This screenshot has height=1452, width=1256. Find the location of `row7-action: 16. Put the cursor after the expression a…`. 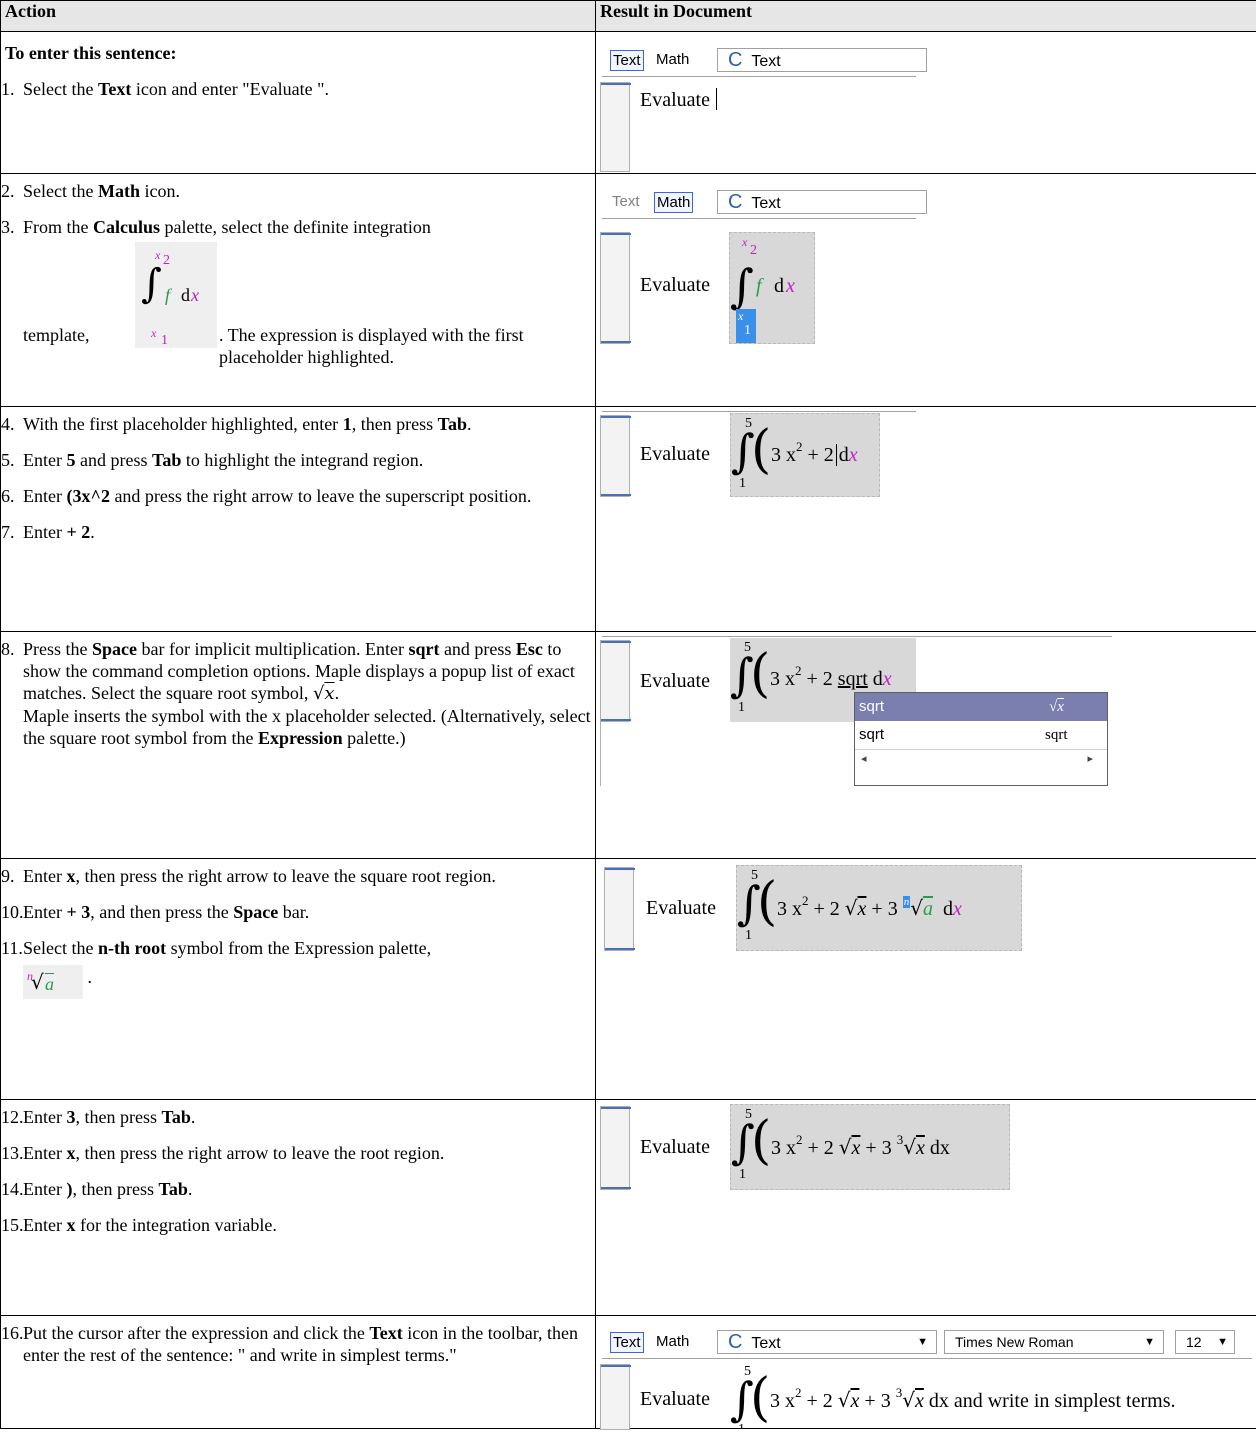

row7-action: 16. Put the cursor after the expression a… is located at coordinates (298, 1372).